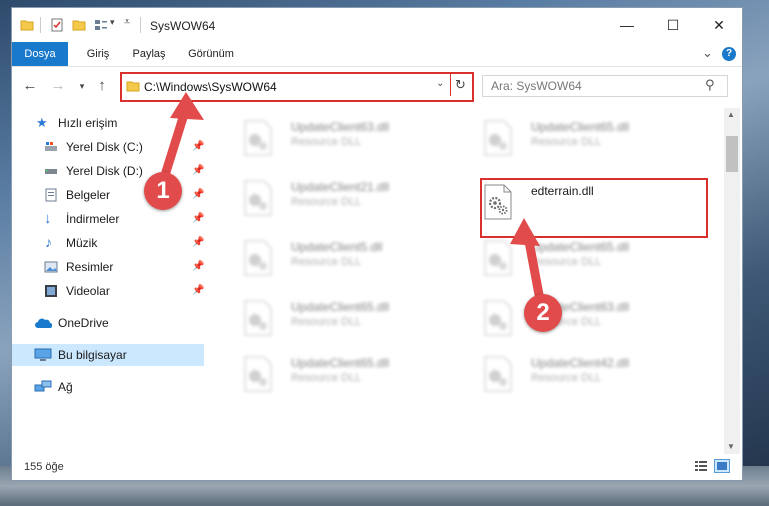 This screenshot has height=506, width=769. Describe the element at coordinates (163, 191) in the screenshot. I see `step-1-badge: 1` at that location.